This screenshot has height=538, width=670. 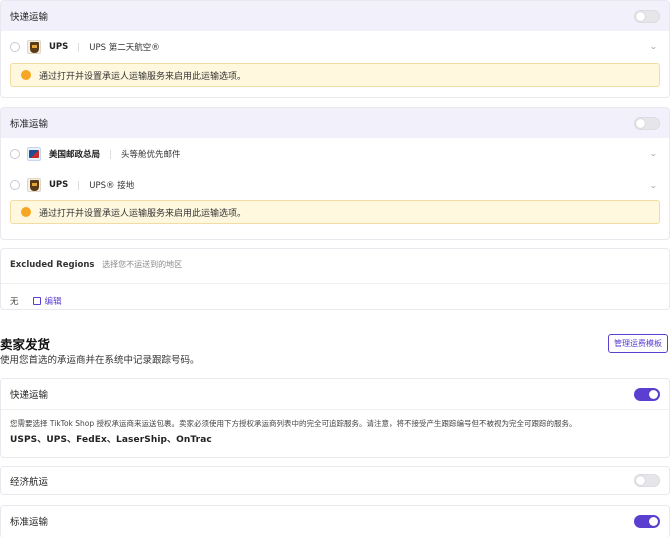 I want to click on seller-standard-header: 标准运输, so click(x=335, y=521).